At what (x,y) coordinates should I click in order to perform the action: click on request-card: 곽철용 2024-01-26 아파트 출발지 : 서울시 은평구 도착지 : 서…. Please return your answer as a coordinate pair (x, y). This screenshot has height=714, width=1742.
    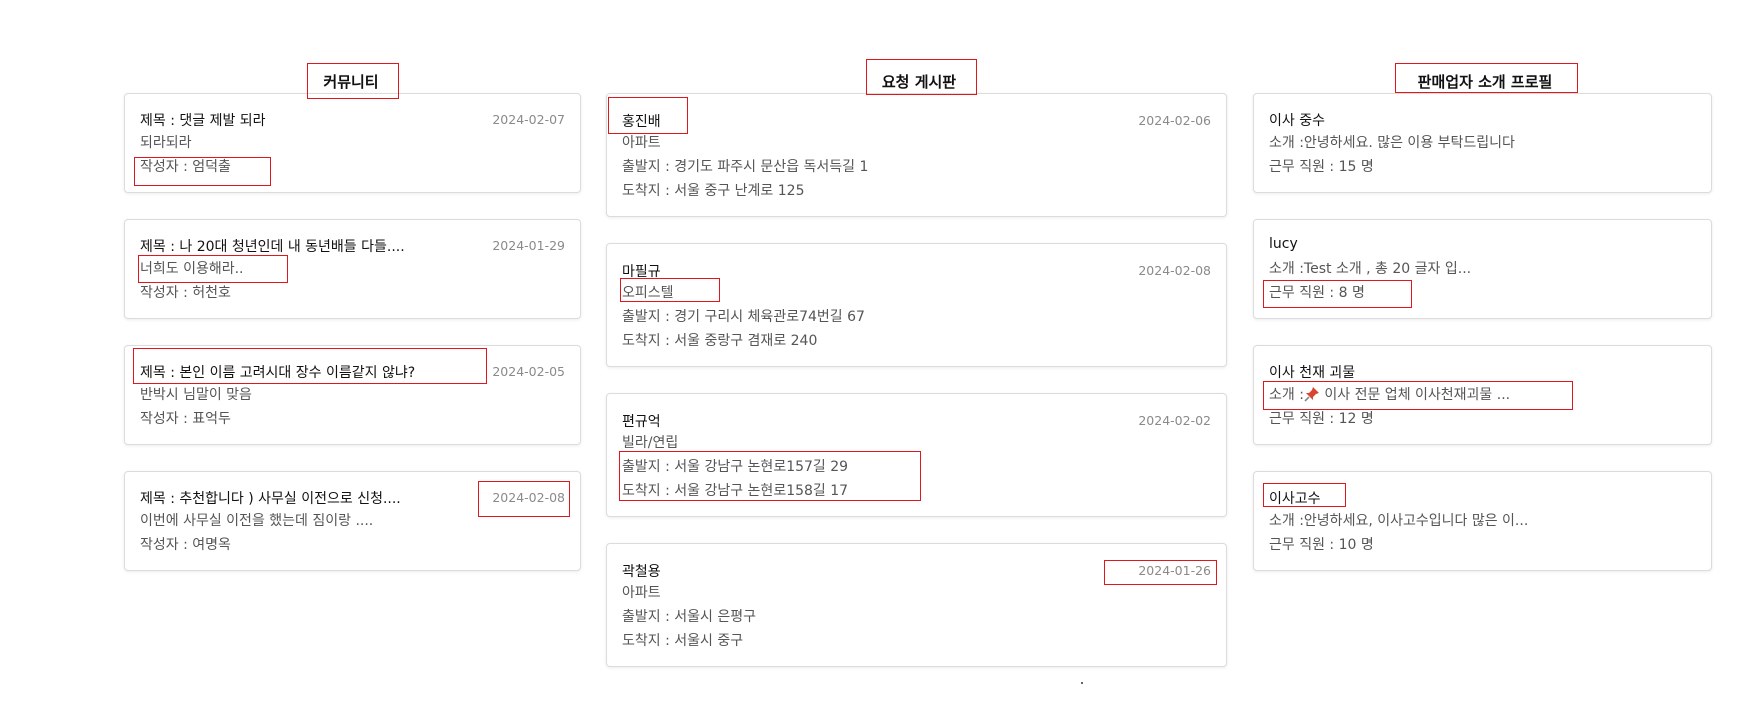
    Looking at the image, I should click on (916, 605).